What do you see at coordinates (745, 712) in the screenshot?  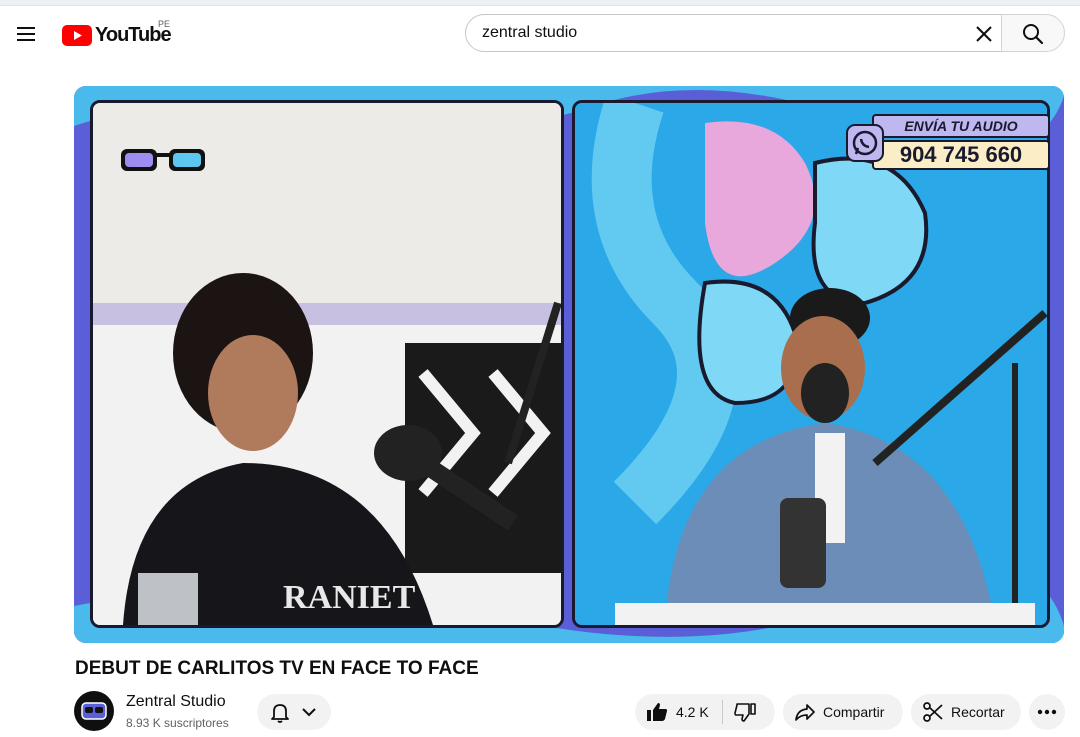 I see `thumb-down-icon` at bounding box center [745, 712].